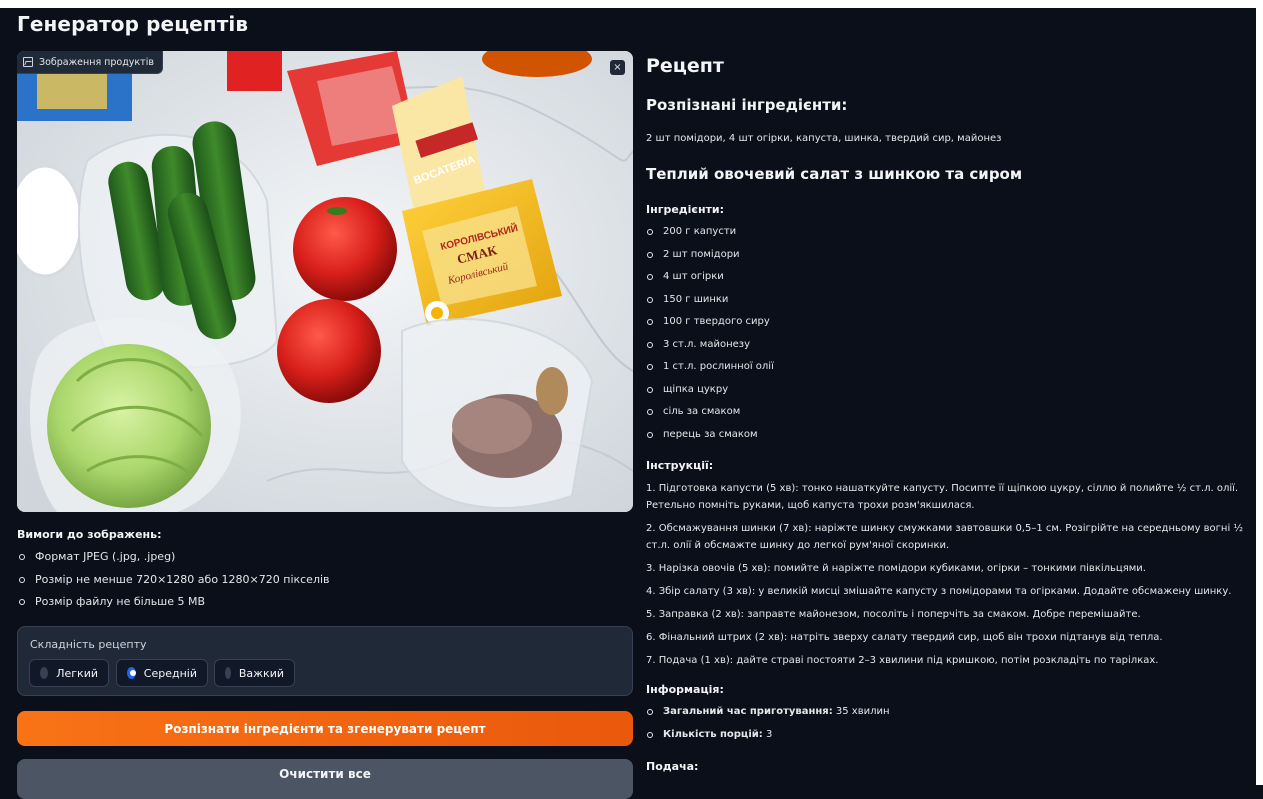 This screenshot has height=799, width=1263. I want to click on difficulty-option-hard: Важкий, so click(254, 673).